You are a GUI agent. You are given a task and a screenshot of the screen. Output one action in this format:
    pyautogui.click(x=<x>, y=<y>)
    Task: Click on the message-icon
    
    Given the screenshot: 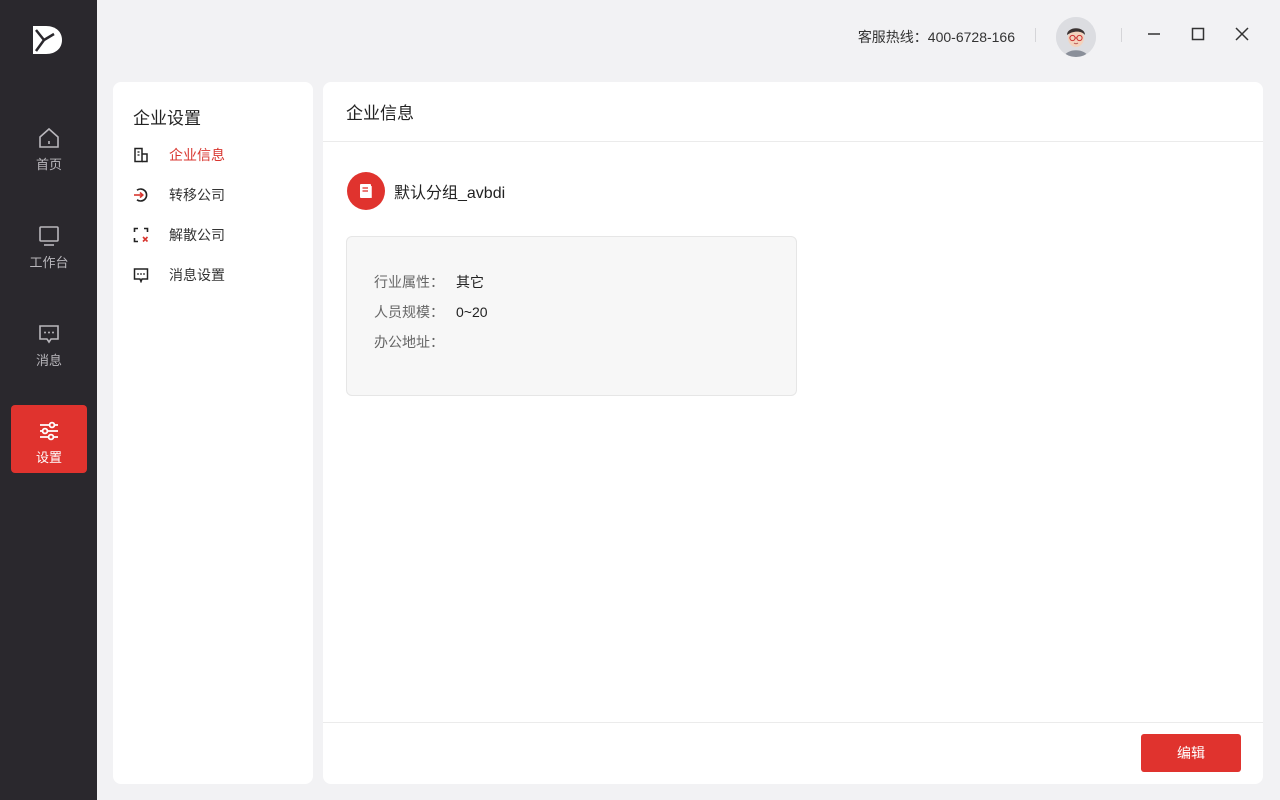 What is the action you would take?
    pyautogui.click(x=49, y=334)
    